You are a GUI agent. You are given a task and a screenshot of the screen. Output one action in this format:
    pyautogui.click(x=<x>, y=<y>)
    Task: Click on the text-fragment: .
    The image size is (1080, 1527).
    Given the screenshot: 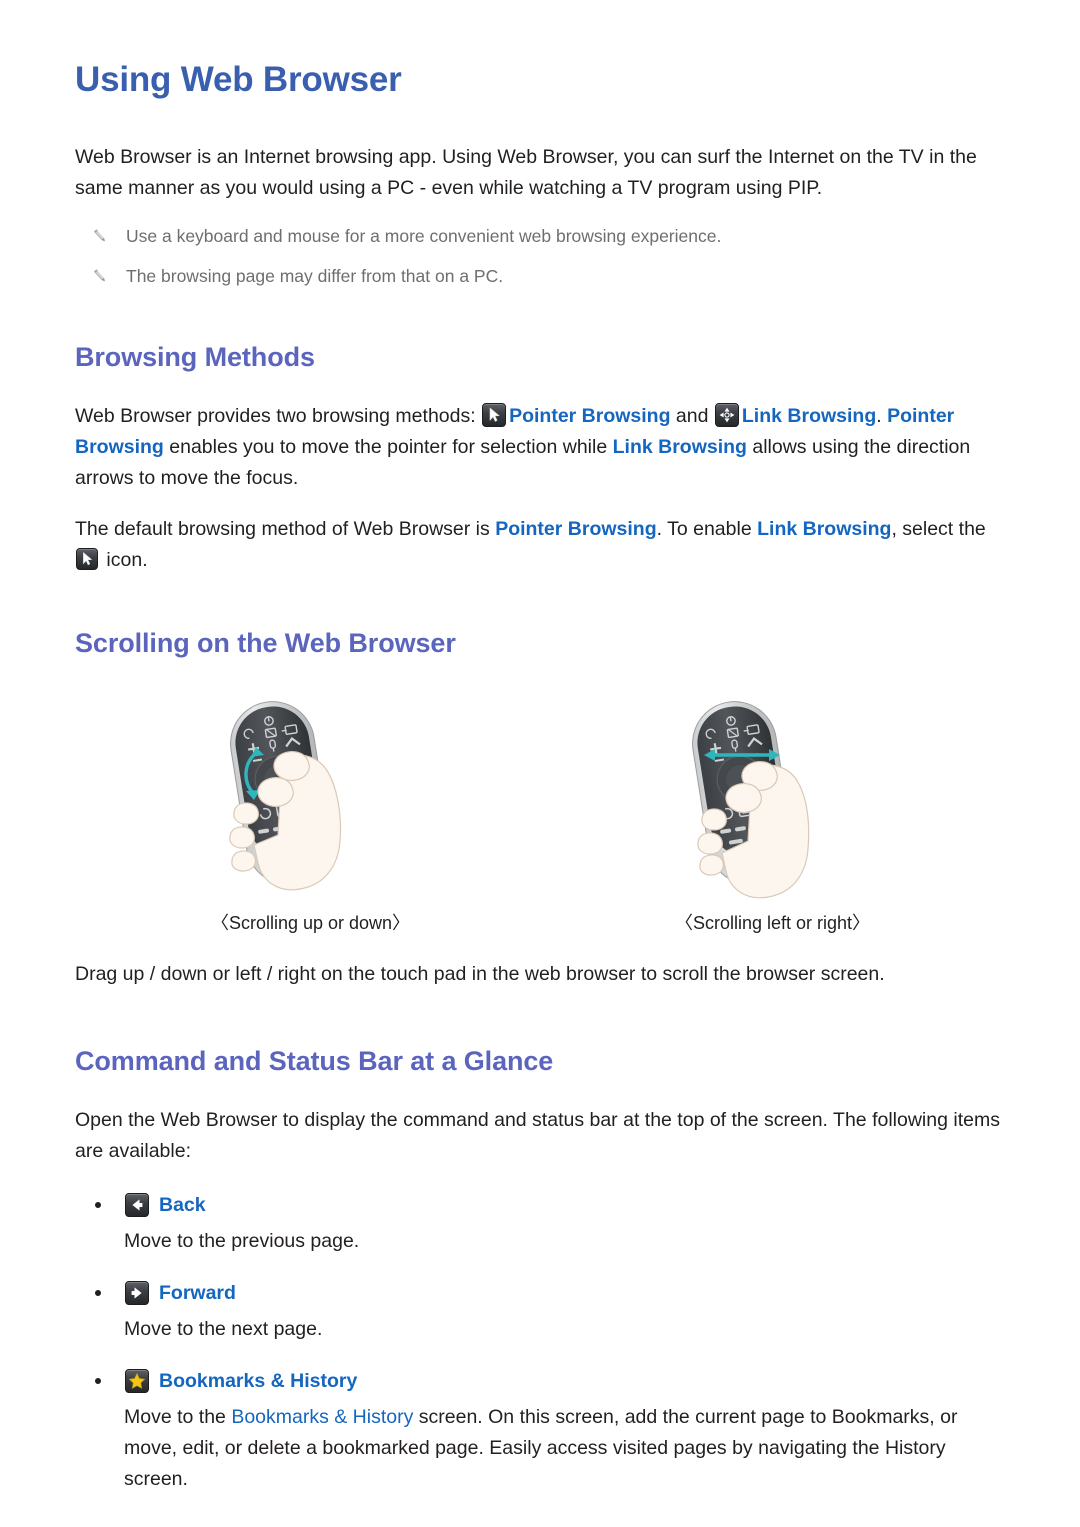 What is the action you would take?
    pyautogui.click(x=882, y=416)
    